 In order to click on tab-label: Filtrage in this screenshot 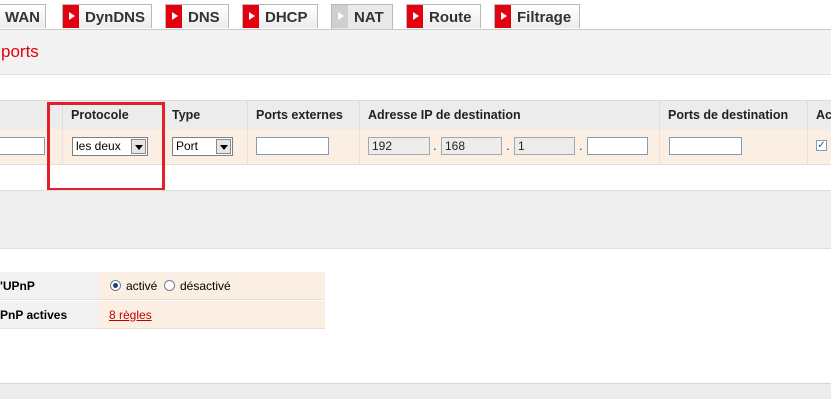, I will do `click(544, 17)`.